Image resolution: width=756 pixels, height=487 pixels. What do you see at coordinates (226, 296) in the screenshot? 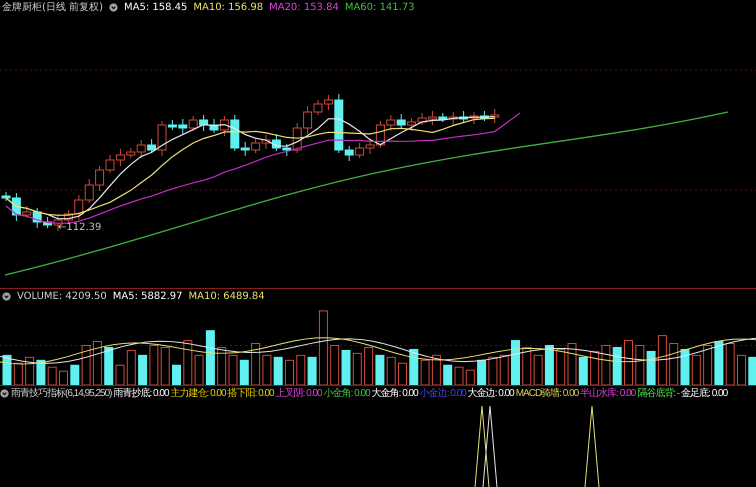
I see `legend-label: MA10: 6489.84` at bounding box center [226, 296].